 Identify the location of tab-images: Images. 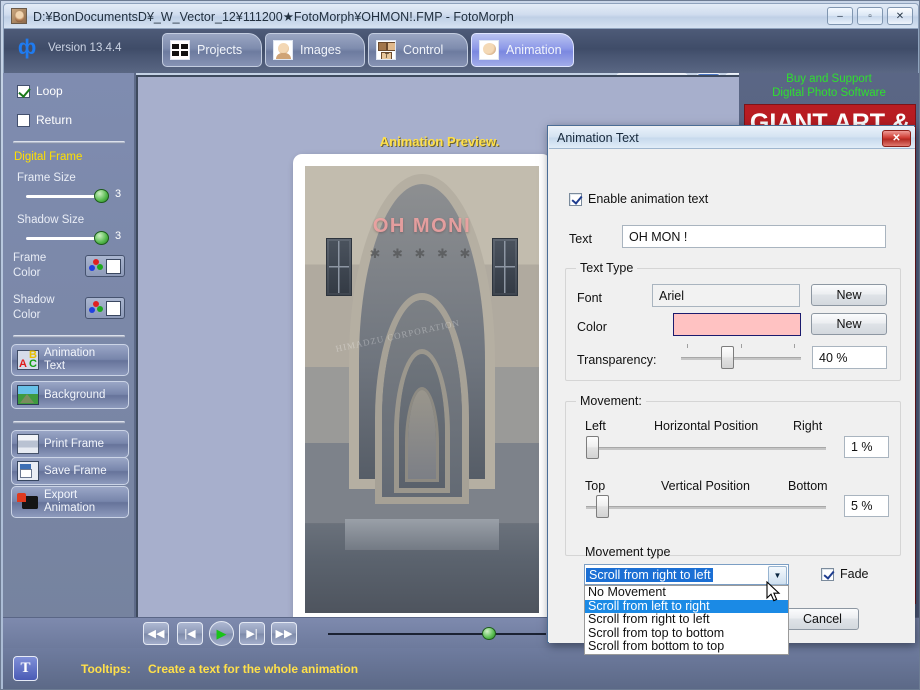
(315, 50).